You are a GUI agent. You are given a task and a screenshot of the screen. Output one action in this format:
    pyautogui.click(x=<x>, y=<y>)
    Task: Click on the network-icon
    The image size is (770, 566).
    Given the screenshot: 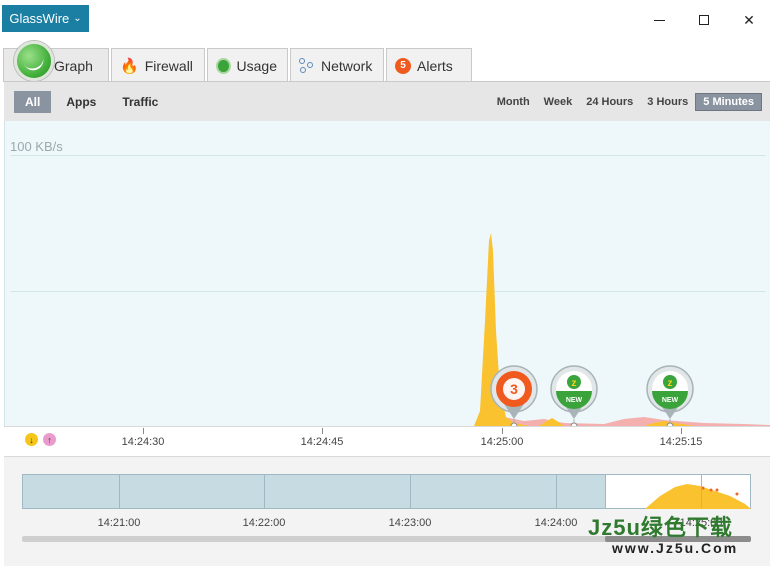 What is the action you would take?
    pyautogui.click(x=307, y=65)
    